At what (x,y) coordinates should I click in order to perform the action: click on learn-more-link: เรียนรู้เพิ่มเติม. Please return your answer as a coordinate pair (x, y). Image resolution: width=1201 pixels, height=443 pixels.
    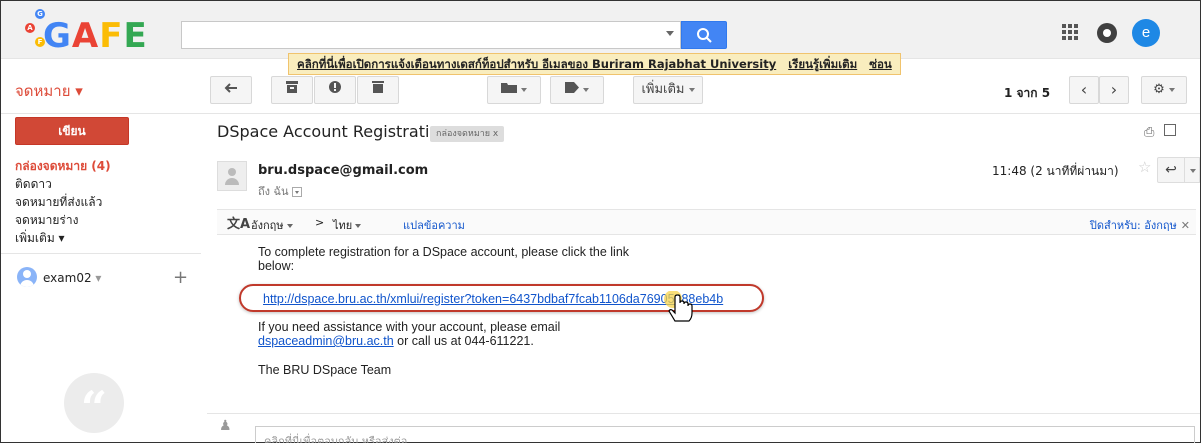
    Looking at the image, I should click on (822, 64).